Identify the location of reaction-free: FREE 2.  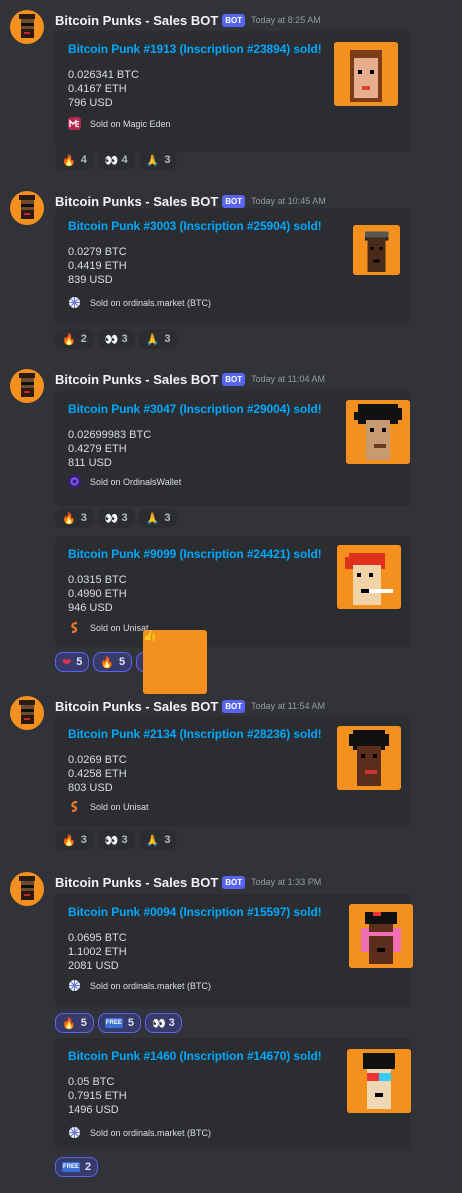
(77, 1167).